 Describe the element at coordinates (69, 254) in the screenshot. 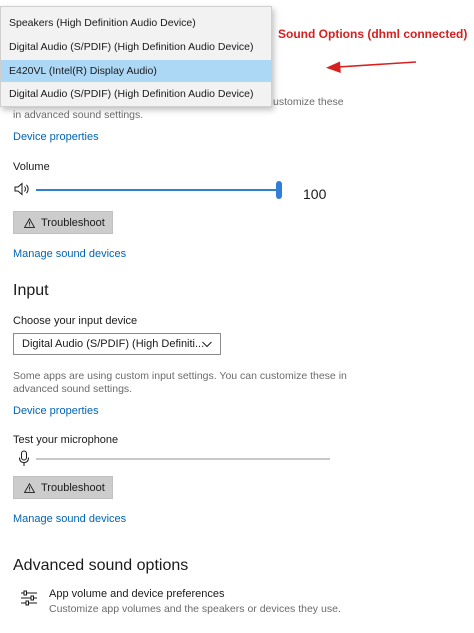

I see `output-manage-devices-link: Manage sound devices` at that location.